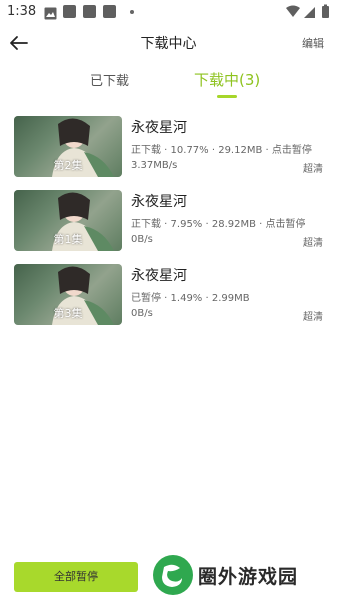  I want to click on episode-label: 第1集, so click(68, 239).